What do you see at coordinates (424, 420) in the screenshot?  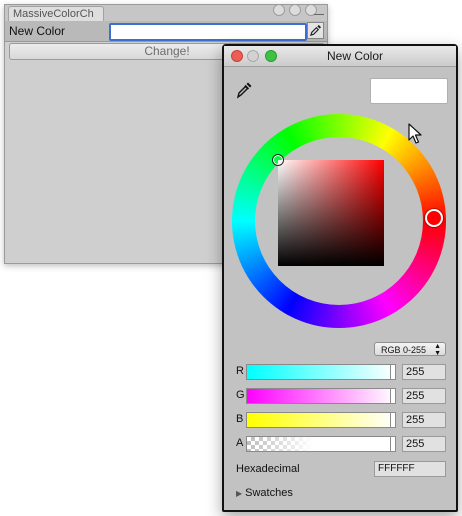 I see `slider-value-b: 255` at bounding box center [424, 420].